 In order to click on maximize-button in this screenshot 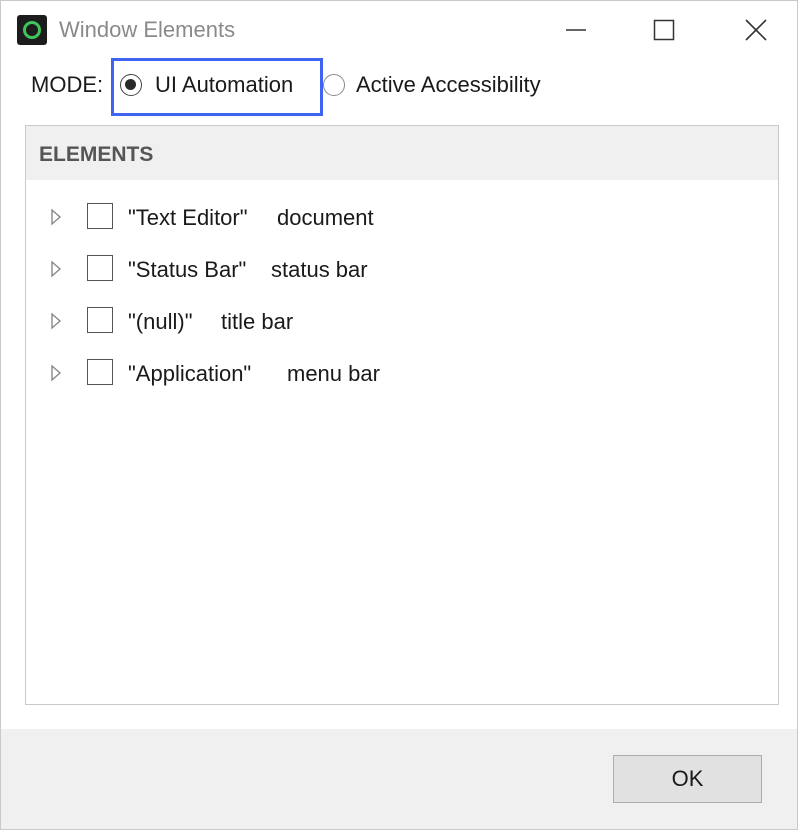, I will do `click(664, 30)`.